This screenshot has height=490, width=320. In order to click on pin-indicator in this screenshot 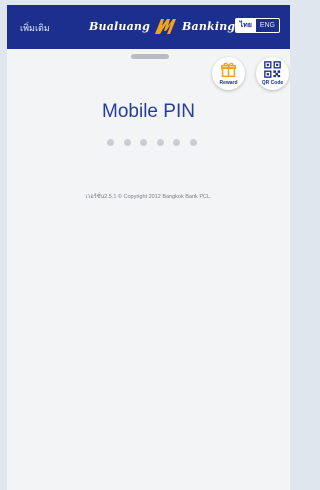, I will do `click(152, 143)`.